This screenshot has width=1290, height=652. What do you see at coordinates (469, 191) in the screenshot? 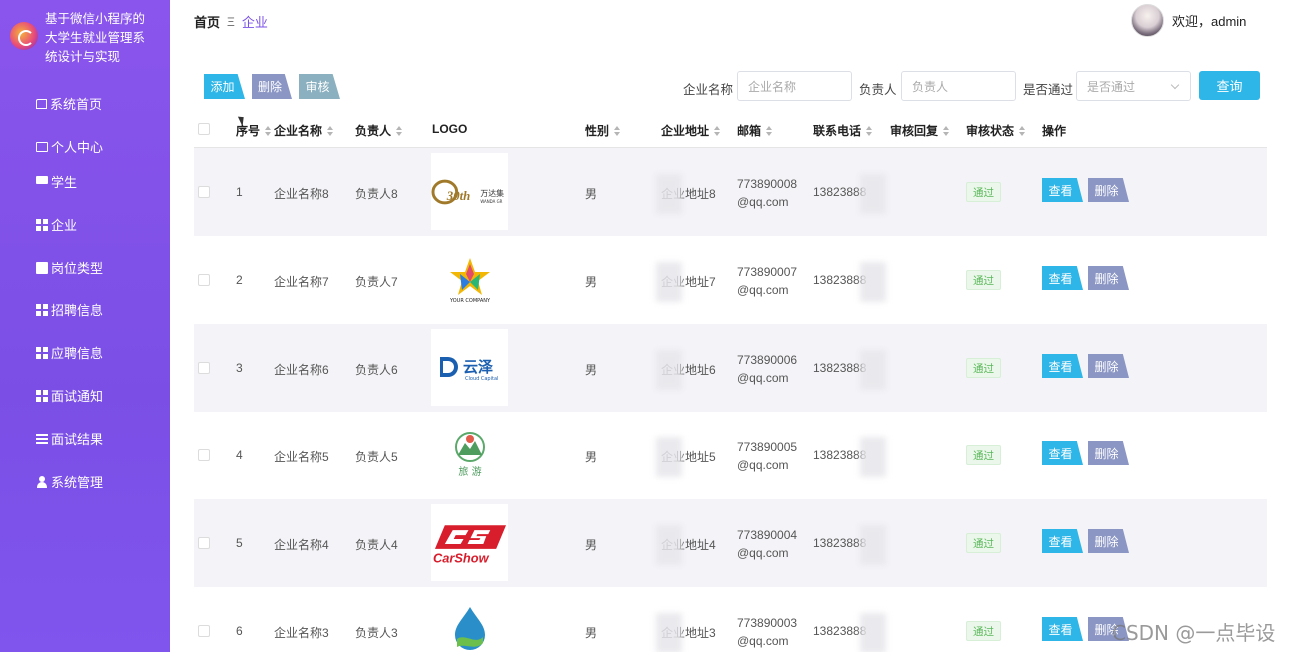
I see `company-logo: 30th 万达集 WANDA GR` at bounding box center [469, 191].